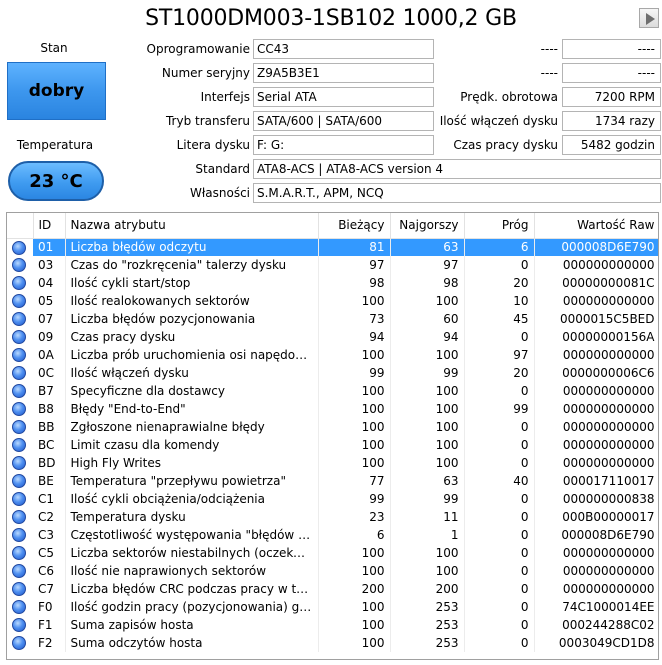 The image size is (662, 665). I want to click on features-field: S.M.A.R.T., APM, NCQ, so click(457, 193).